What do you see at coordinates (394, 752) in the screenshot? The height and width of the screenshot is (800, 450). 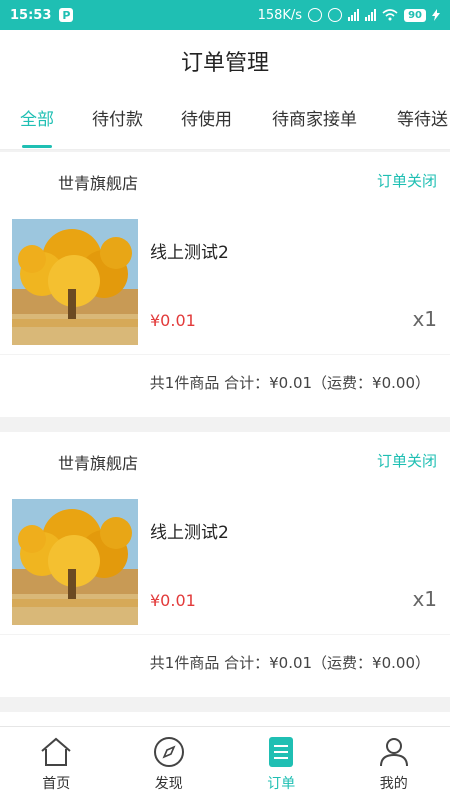 I see `user-icon` at bounding box center [394, 752].